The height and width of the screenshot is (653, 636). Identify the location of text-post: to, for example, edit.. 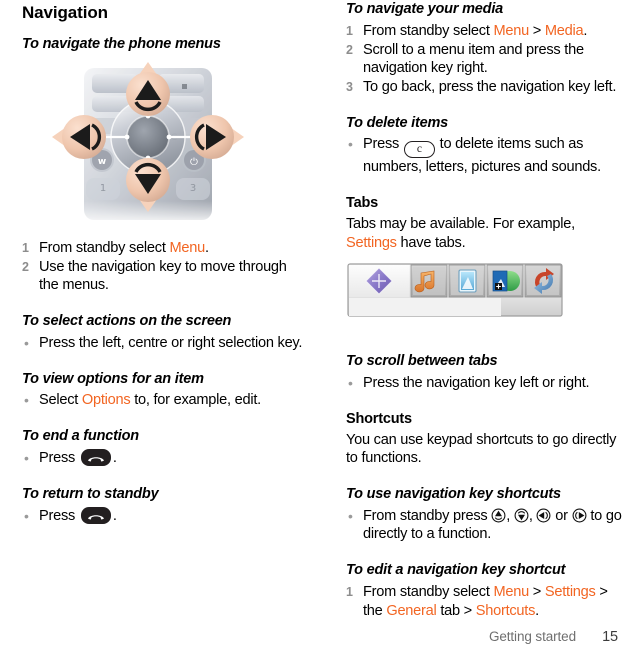
(195, 400).